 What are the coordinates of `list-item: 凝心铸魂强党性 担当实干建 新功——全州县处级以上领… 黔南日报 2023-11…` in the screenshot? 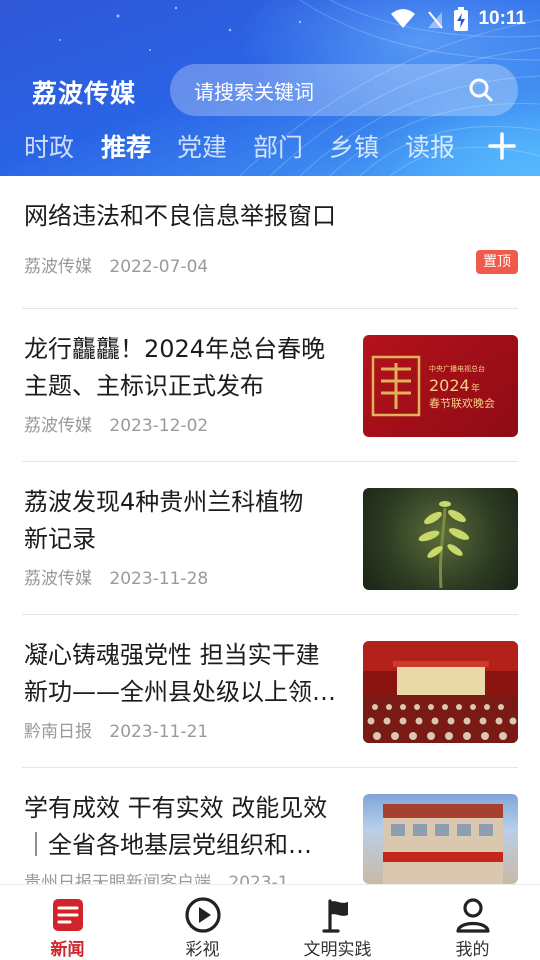 It's located at (270, 691).